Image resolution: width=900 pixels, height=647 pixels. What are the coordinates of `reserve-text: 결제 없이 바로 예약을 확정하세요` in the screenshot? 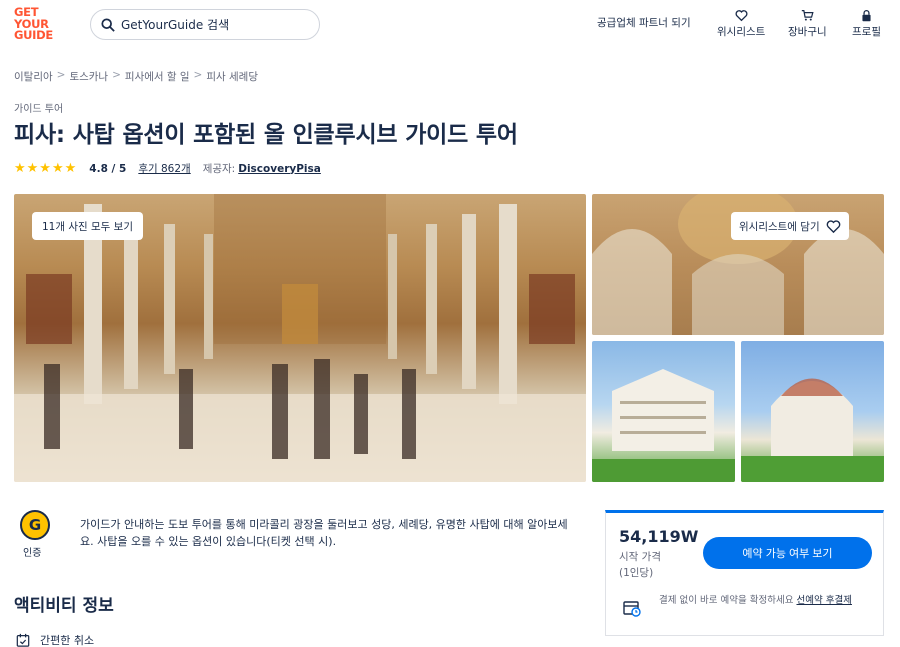 It's located at (726, 600).